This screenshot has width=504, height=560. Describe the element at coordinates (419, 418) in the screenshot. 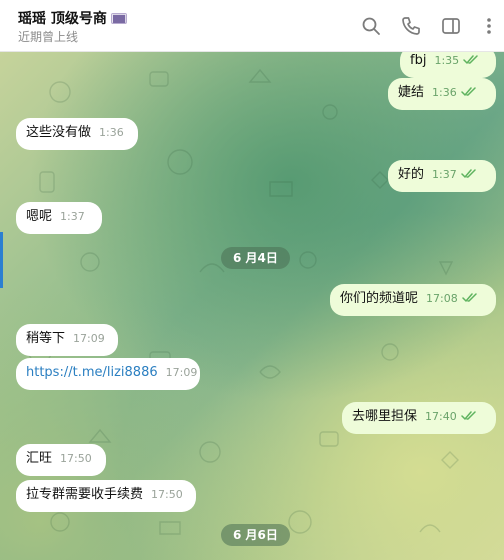

I see `message-bubble-outgoing: 去哪里担保 17:40` at that location.